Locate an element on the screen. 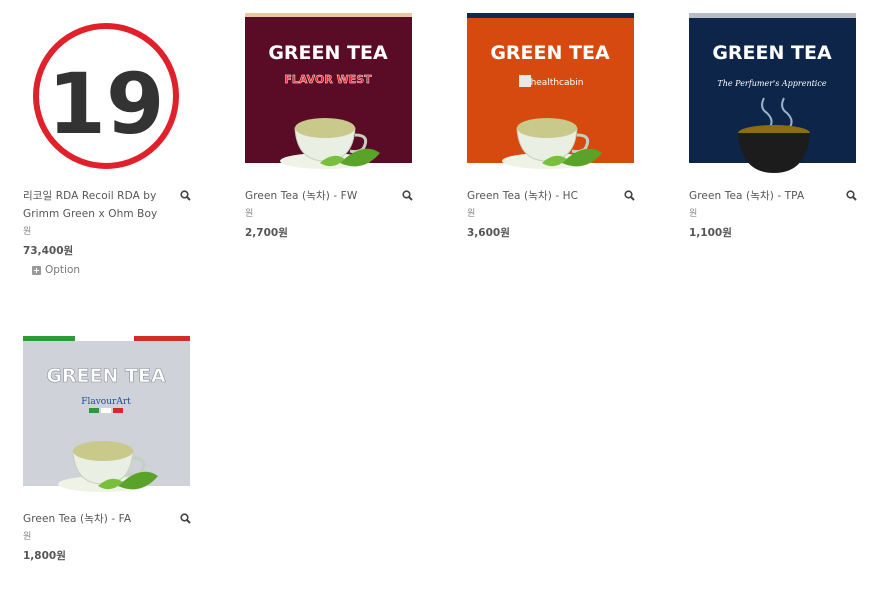 This screenshot has width=875, height=590. product-image: GREEN TEA The Perfumer's Apprentice is located at coordinates (772, 93).